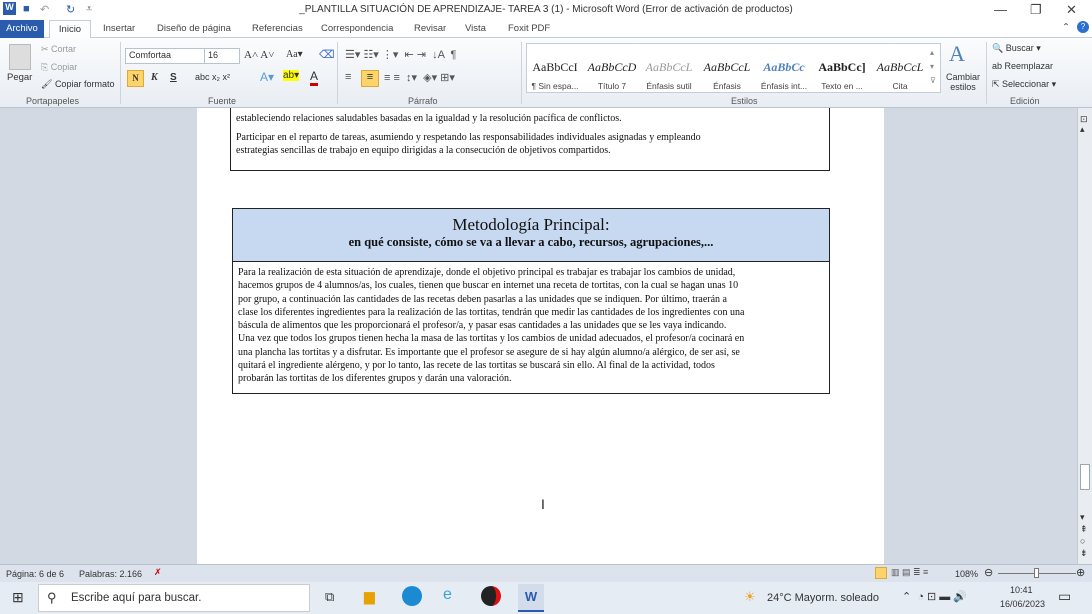 This screenshot has height=614, width=1092. Describe the element at coordinates (329, 597) in the screenshot. I see `task-view-icon: ⧉` at that location.